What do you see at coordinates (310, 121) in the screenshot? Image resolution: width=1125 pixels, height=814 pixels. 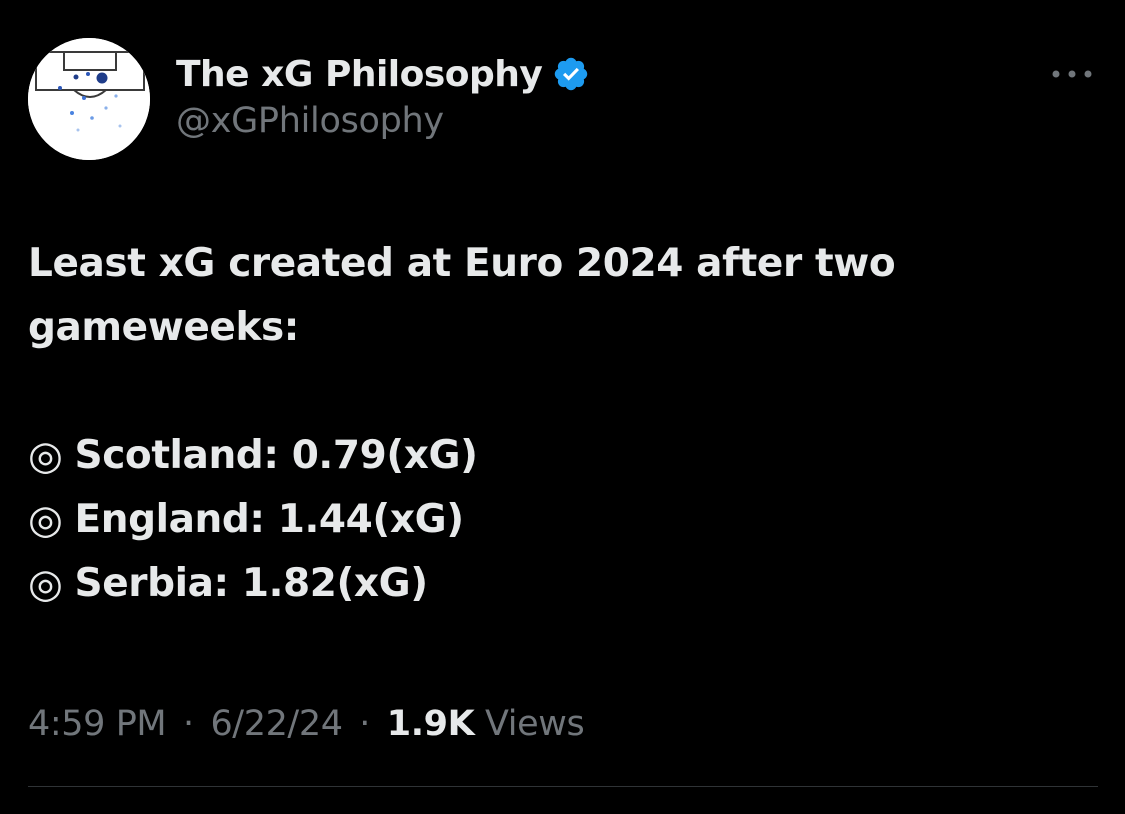 I see `author-handle: @xGPhilosophy` at bounding box center [310, 121].